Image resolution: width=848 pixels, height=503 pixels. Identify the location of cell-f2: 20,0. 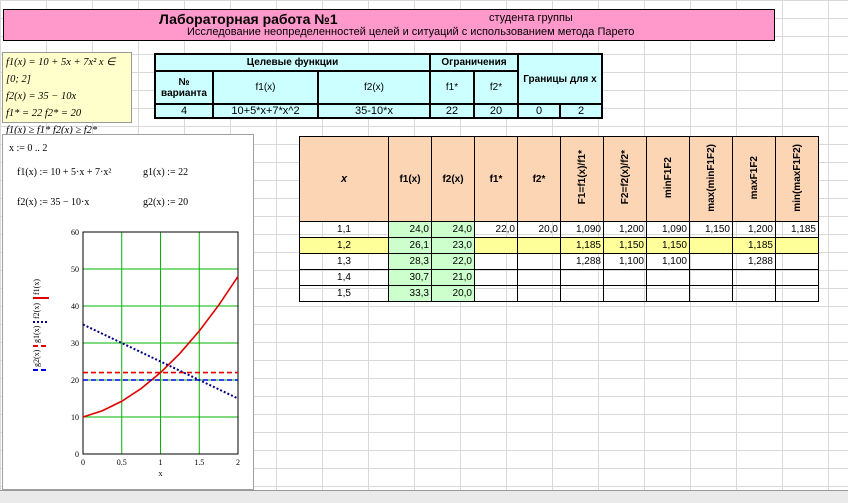
(453, 293).